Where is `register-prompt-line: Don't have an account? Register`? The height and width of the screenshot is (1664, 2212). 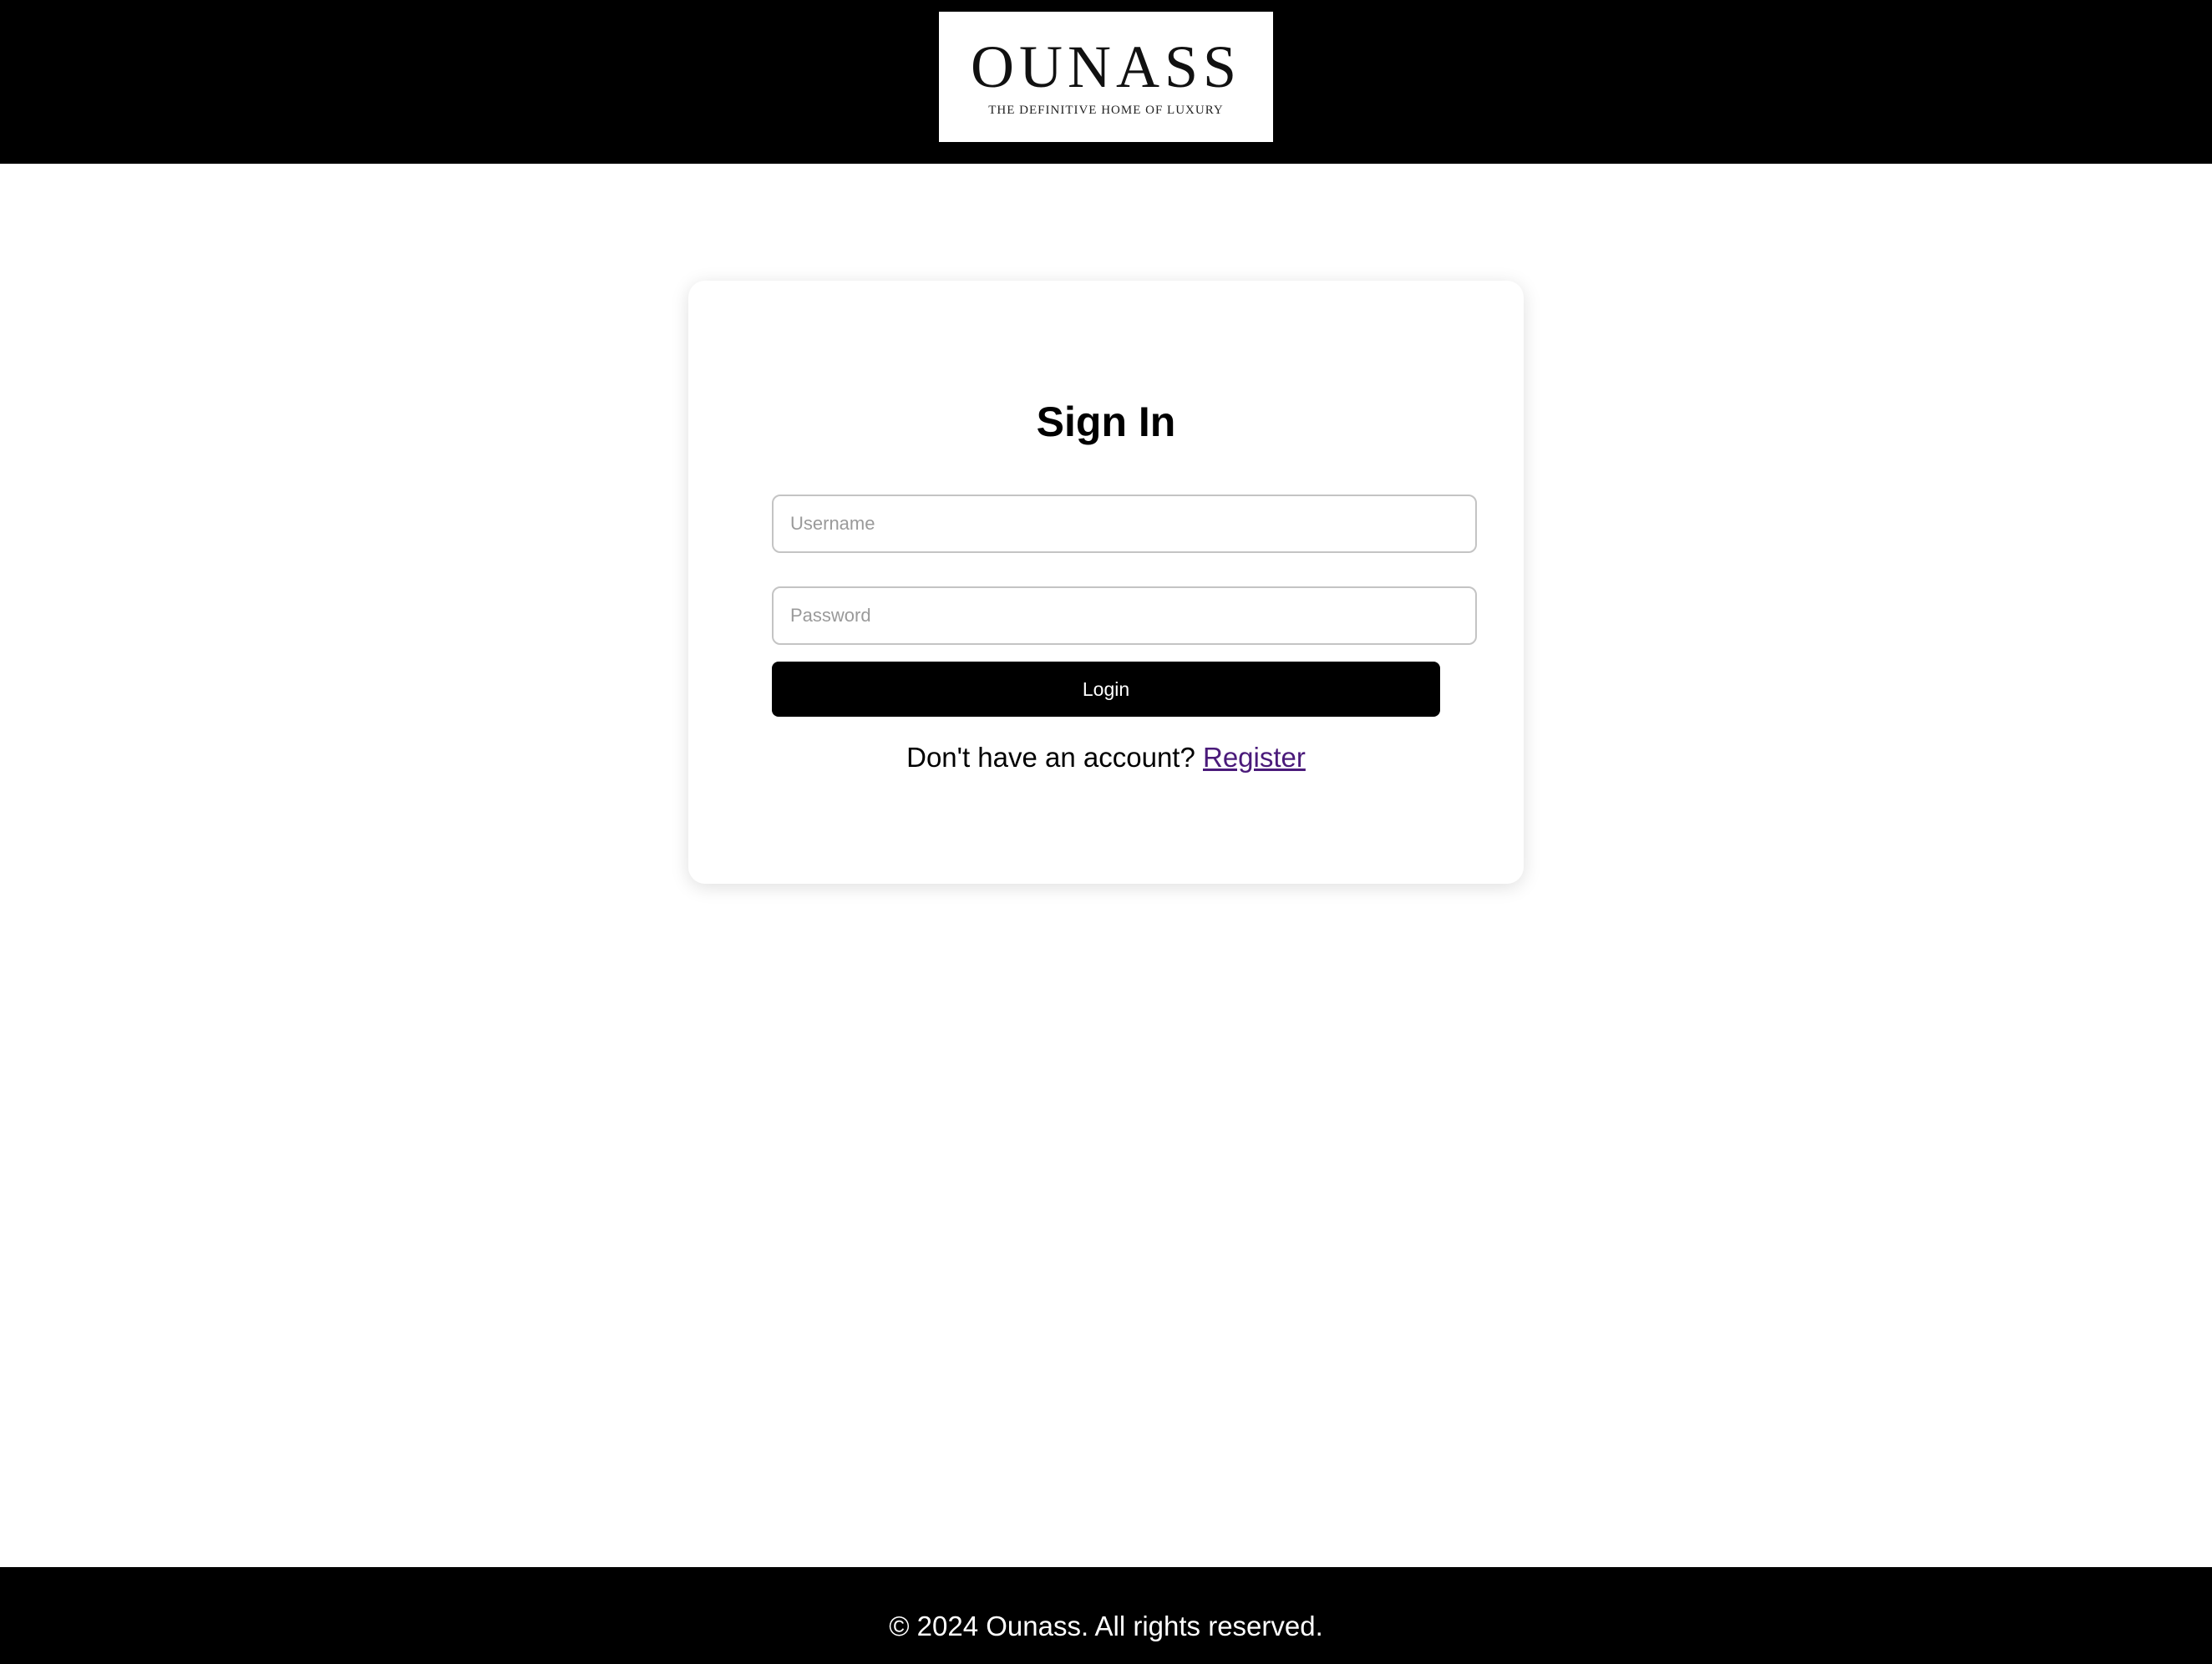
register-prompt-line: Don't have an account? Register is located at coordinates (1106, 758).